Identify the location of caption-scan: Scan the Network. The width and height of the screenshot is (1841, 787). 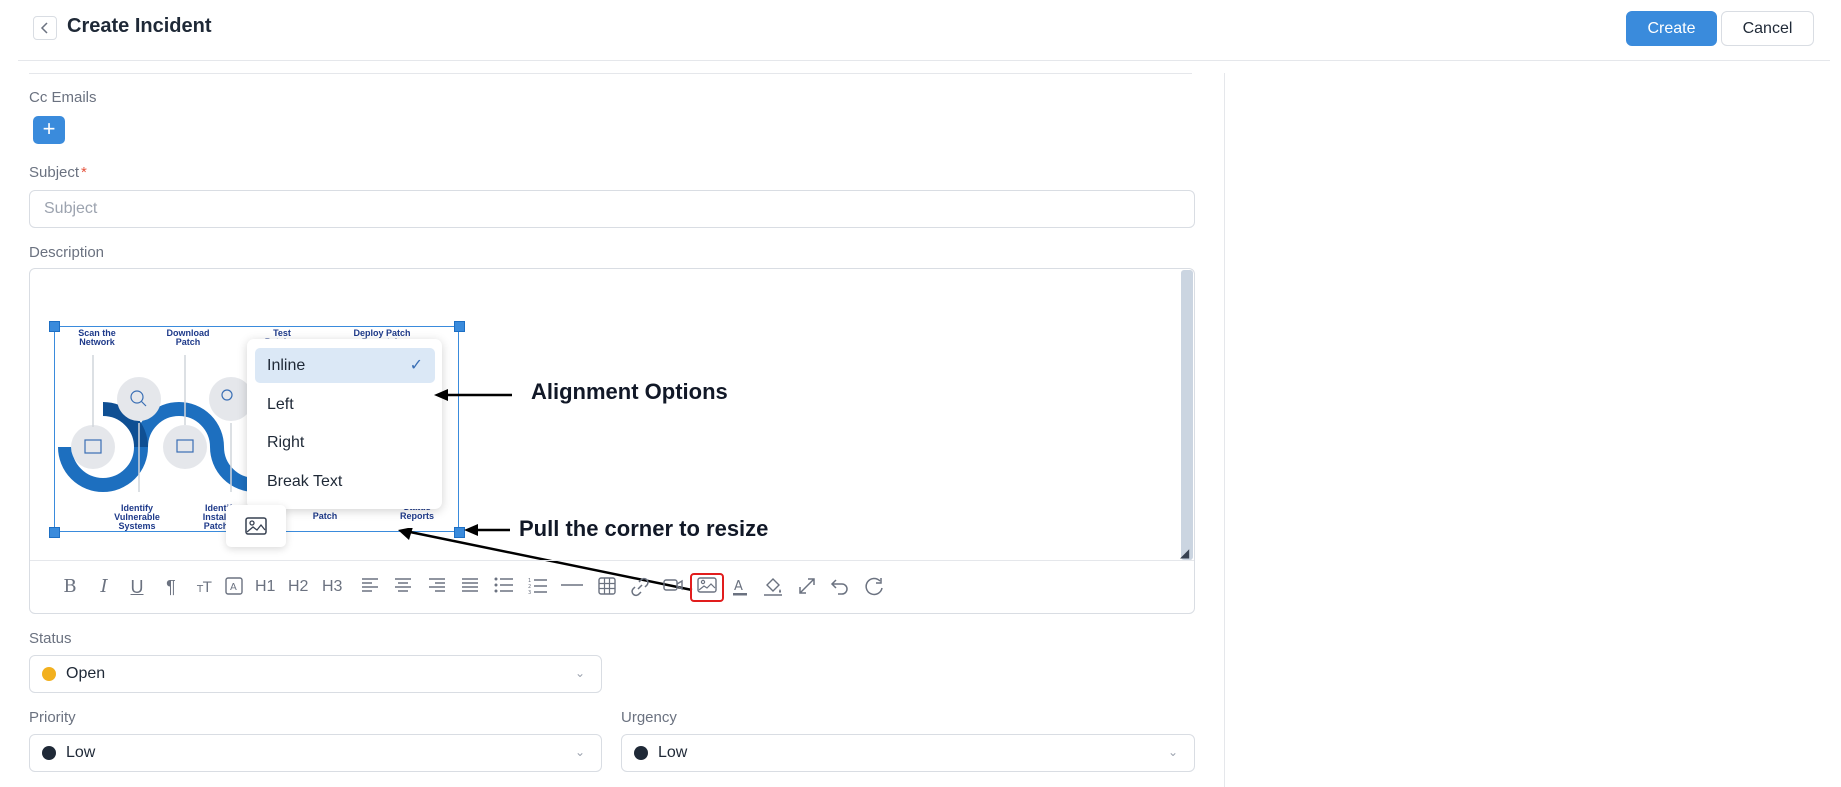
(97, 337).